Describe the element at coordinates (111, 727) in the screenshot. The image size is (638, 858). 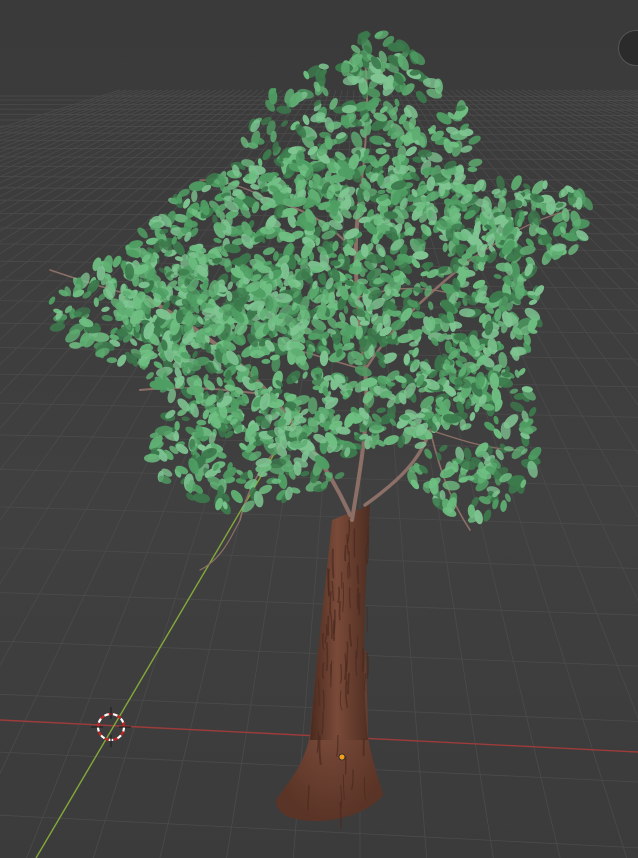
I see `3d-cursor-icon` at that location.